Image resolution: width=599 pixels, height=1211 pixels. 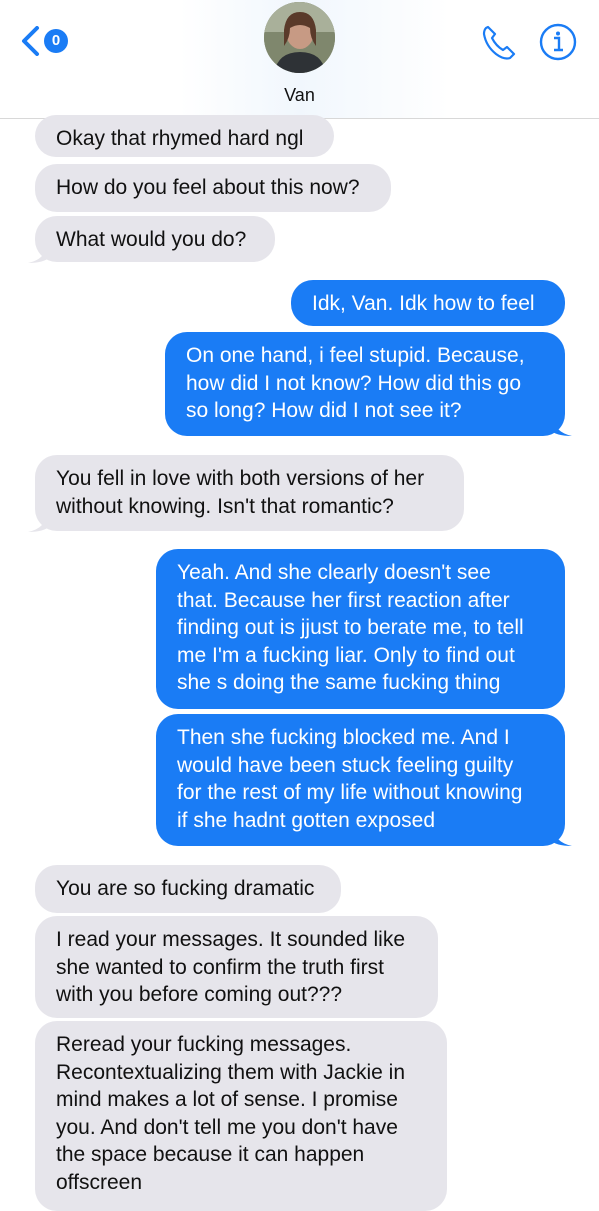 I want to click on message-bubble-incoming: Okay that rhymed hard ngl, so click(x=184, y=136).